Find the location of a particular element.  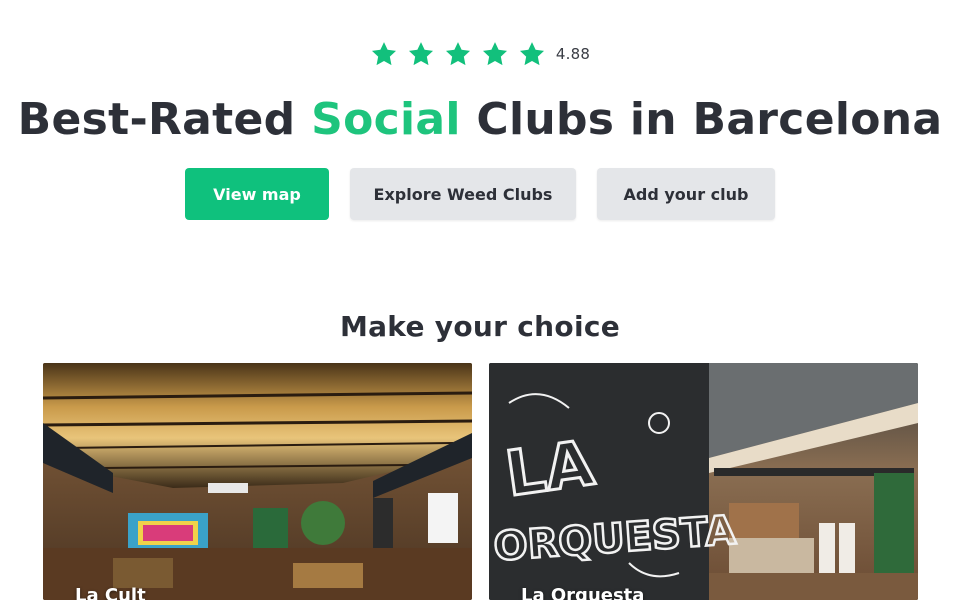

rating-row: 4.88 is located at coordinates (480, 54).